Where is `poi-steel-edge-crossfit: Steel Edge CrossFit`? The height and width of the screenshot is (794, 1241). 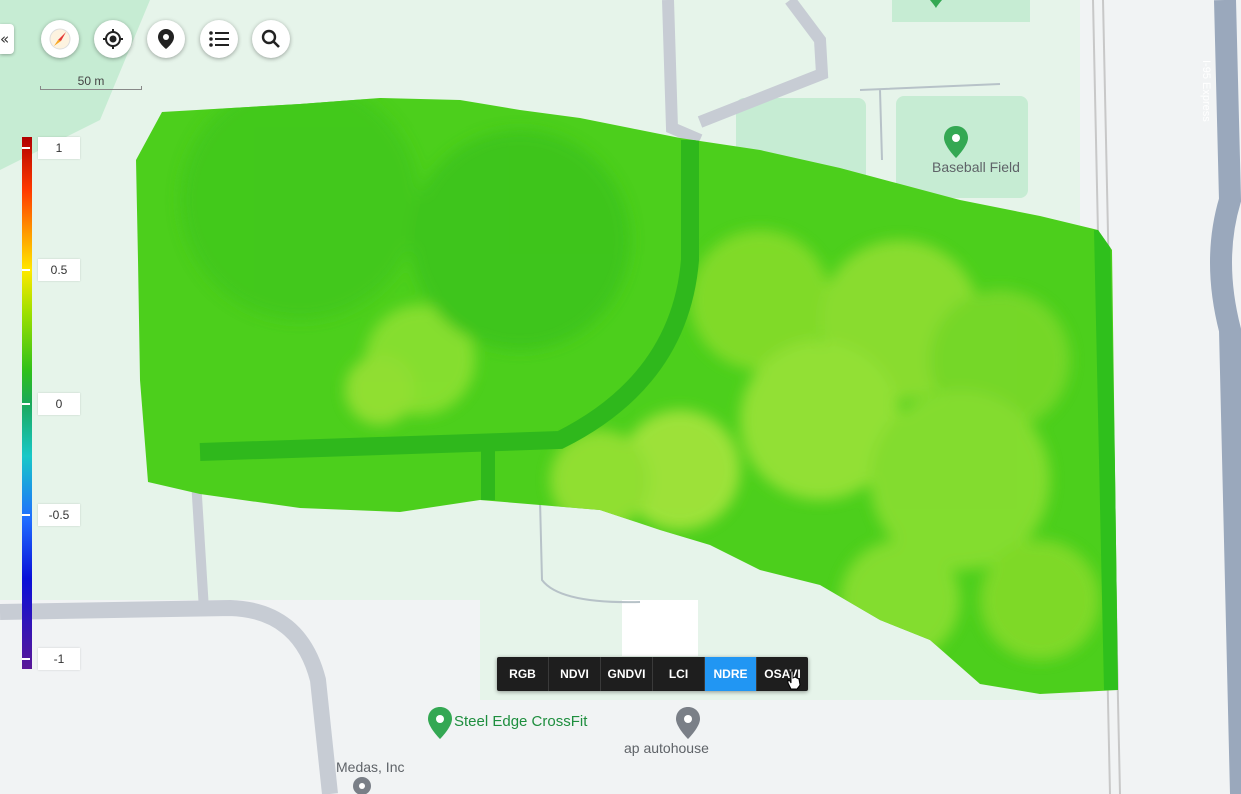
poi-steel-edge-crossfit: Steel Edge CrossFit is located at coordinates (520, 721).